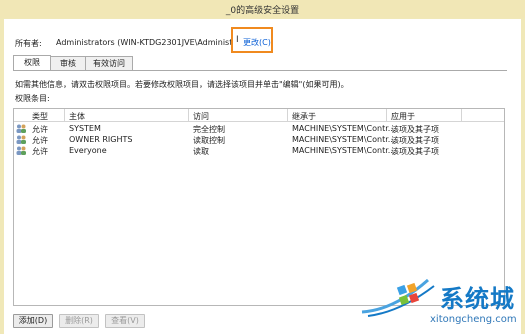  Describe the element at coordinates (237, 40) in the screenshot. I see `text-cursor-icon: I` at that location.